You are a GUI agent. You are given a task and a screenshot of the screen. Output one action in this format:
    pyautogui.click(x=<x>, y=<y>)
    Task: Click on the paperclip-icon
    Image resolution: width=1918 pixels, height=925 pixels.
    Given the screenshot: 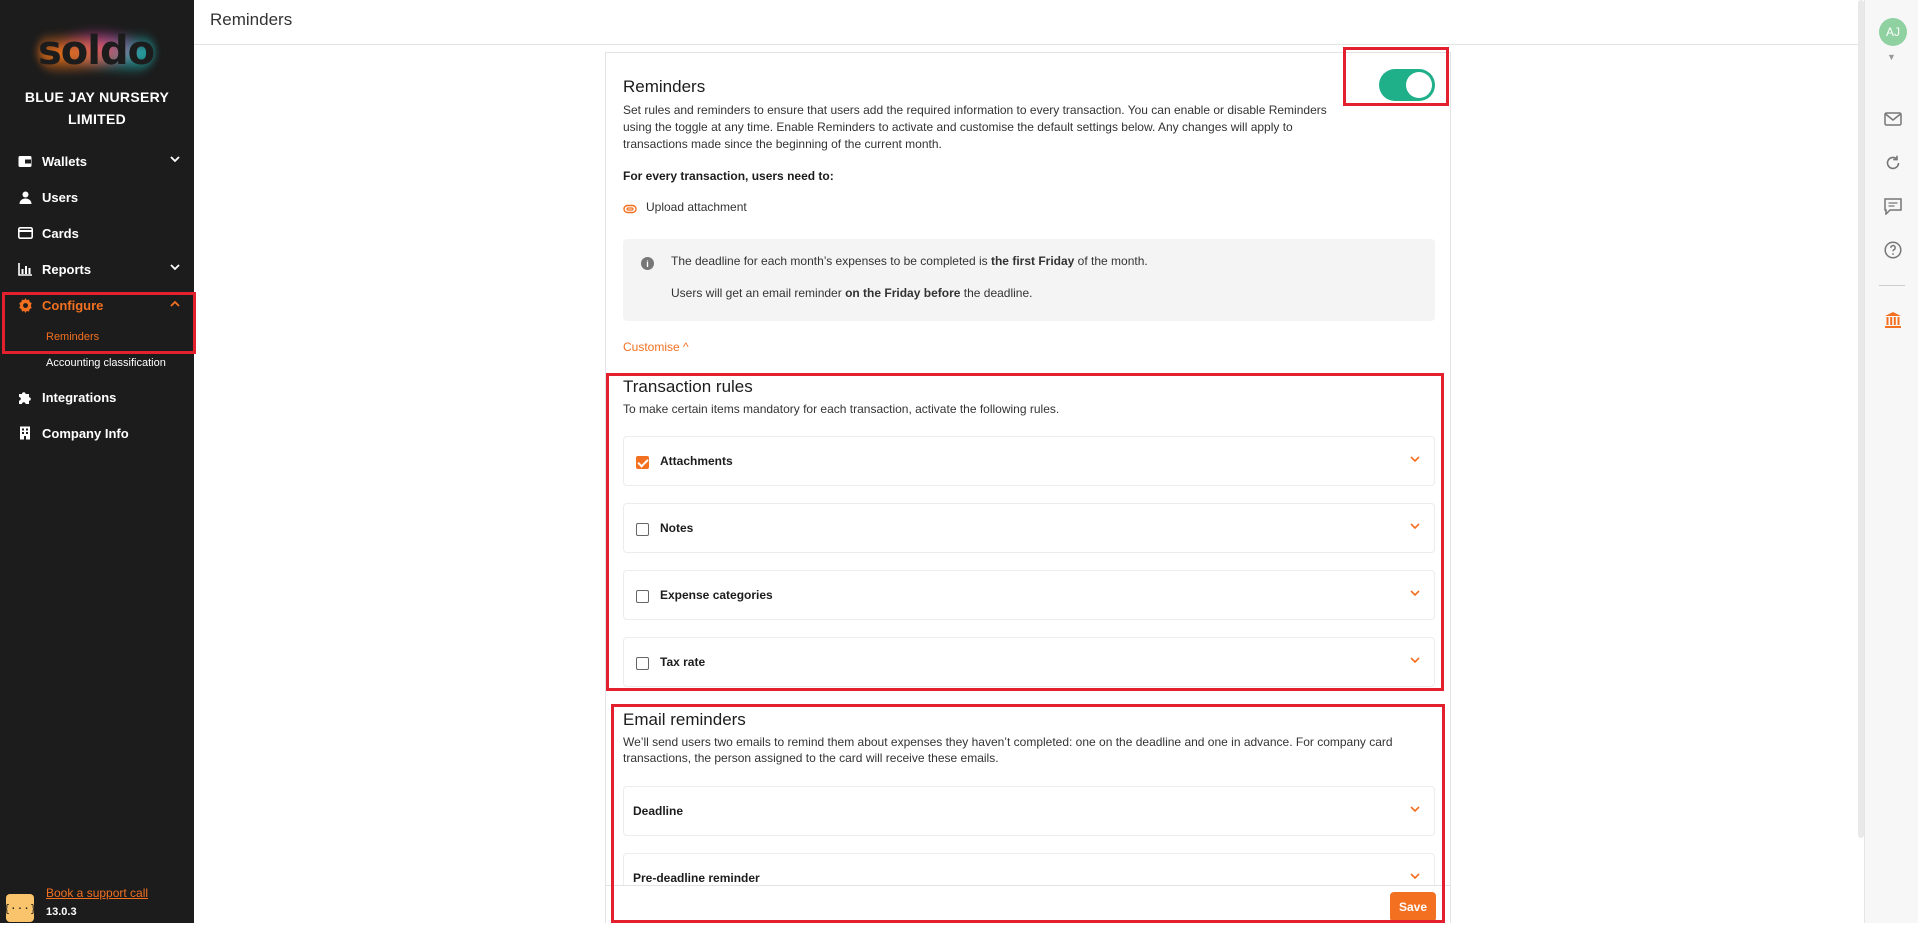 What is the action you would take?
    pyautogui.click(x=630, y=207)
    